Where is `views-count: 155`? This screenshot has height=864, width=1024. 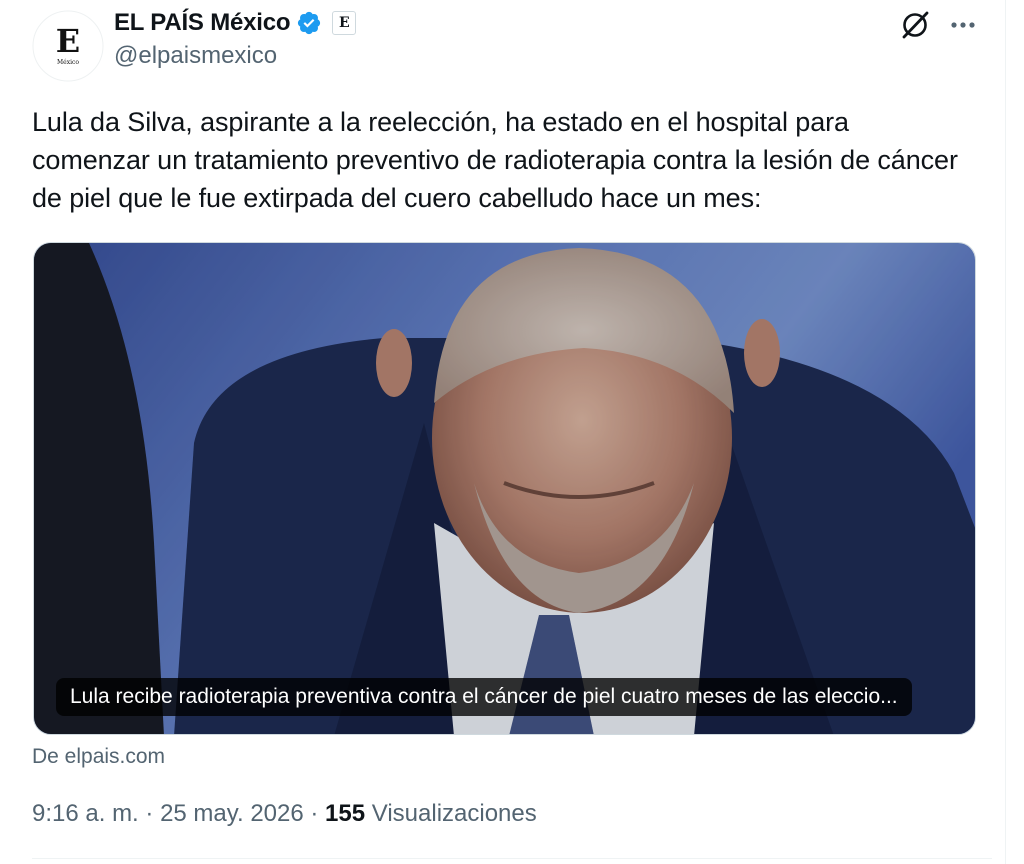
views-count: 155 is located at coordinates (345, 813).